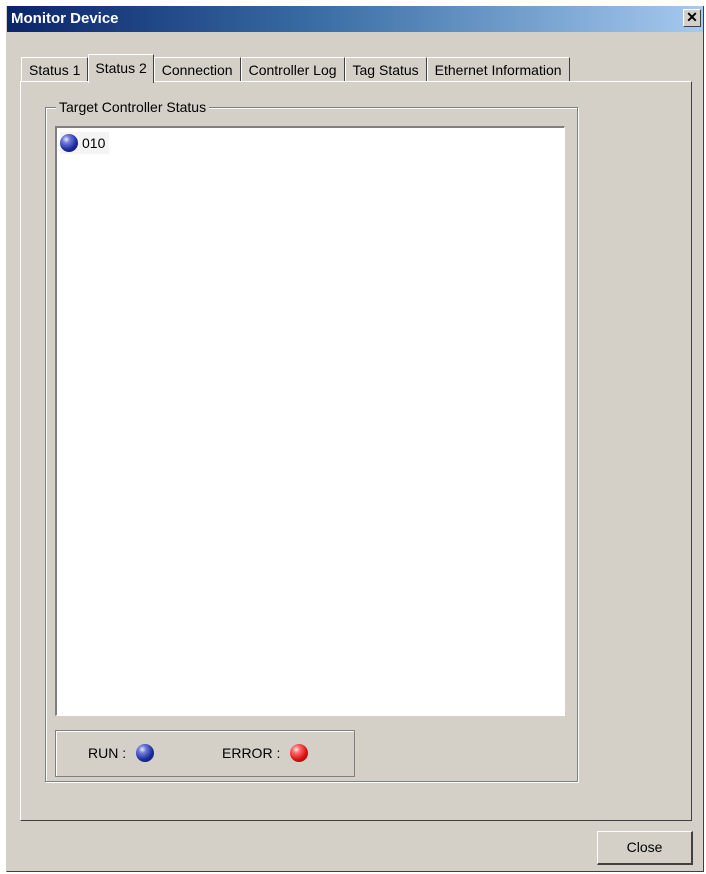 Image resolution: width=706 pixels, height=874 pixels. What do you see at coordinates (145, 753) in the screenshot?
I see `run-indicator-icon` at bounding box center [145, 753].